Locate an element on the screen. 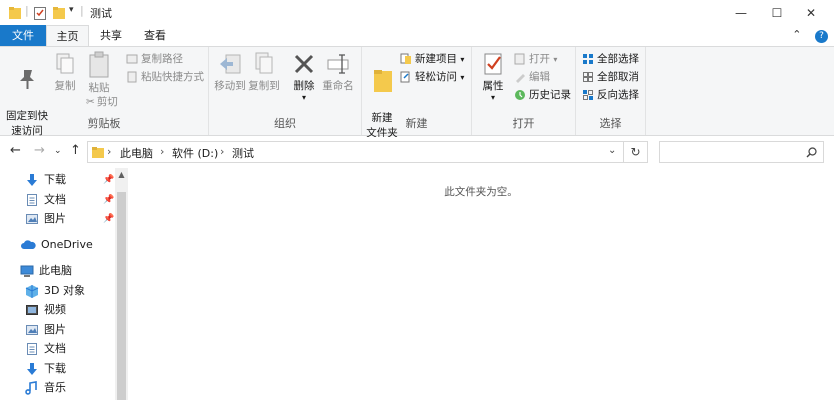  nav-item-label: 3D 对象 is located at coordinates (64, 290).